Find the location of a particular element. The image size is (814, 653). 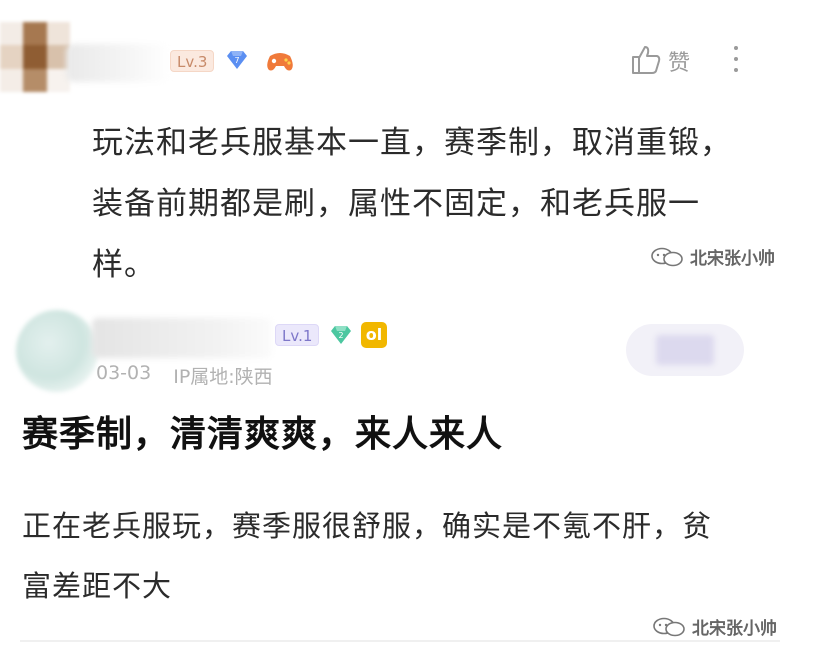

svg-text: 2 is located at coordinates (340, 335).